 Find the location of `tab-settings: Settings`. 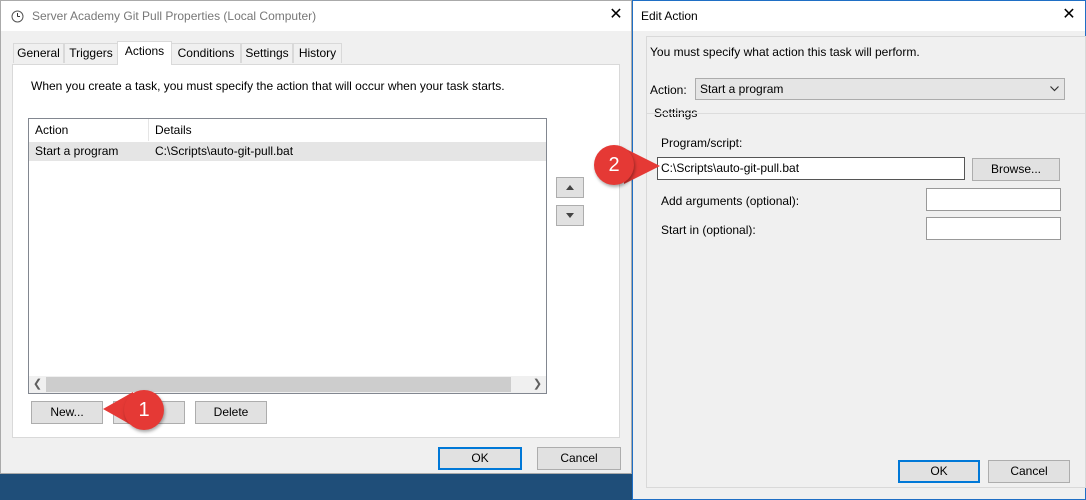

tab-settings: Settings is located at coordinates (267, 53).